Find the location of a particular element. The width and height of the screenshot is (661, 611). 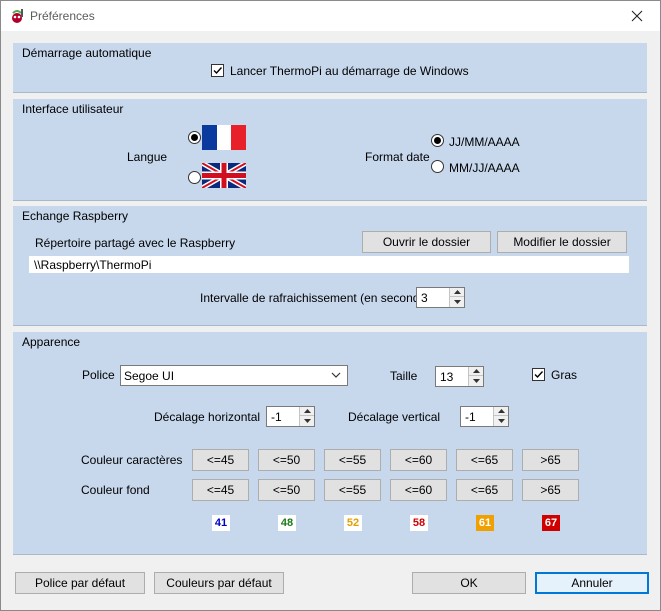

offset-h-label: Décalage horizontal is located at coordinates (207, 417).